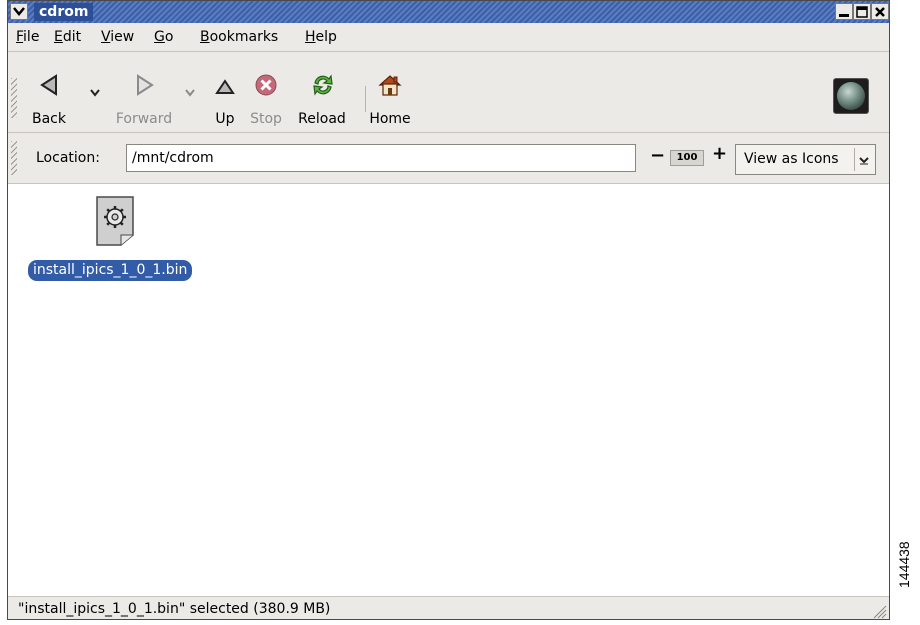 The image size is (920, 625). I want to click on location-input: /mnt/cdrom, so click(381, 158).